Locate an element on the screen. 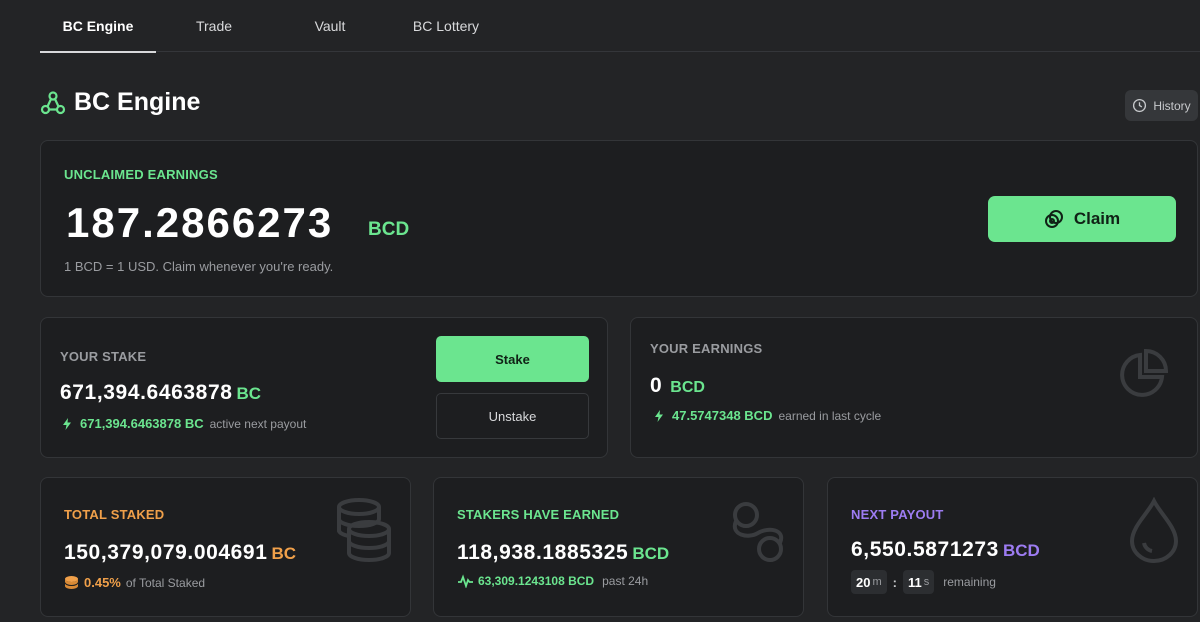 The width and height of the screenshot is (1200, 622). unclaimed-unit: BCD is located at coordinates (389, 229).